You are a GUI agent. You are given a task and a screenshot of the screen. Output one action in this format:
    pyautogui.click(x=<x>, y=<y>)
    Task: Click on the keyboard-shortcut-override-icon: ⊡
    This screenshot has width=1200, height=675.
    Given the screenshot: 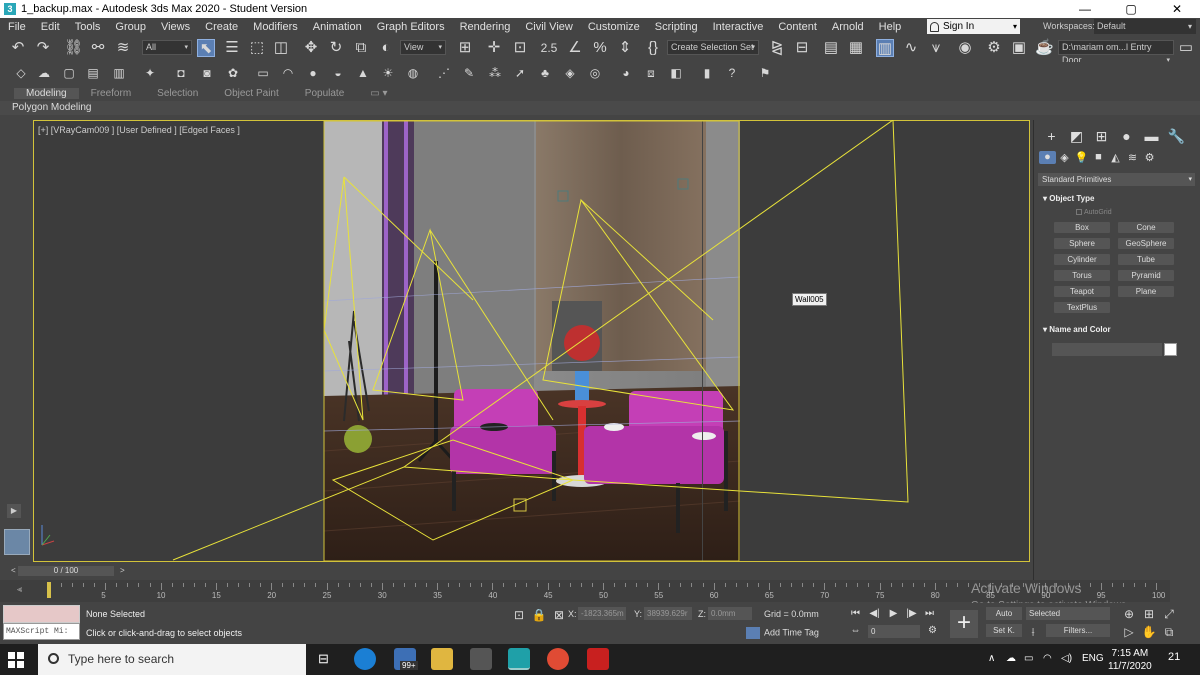 What is the action you would take?
    pyautogui.click(x=520, y=48)
    